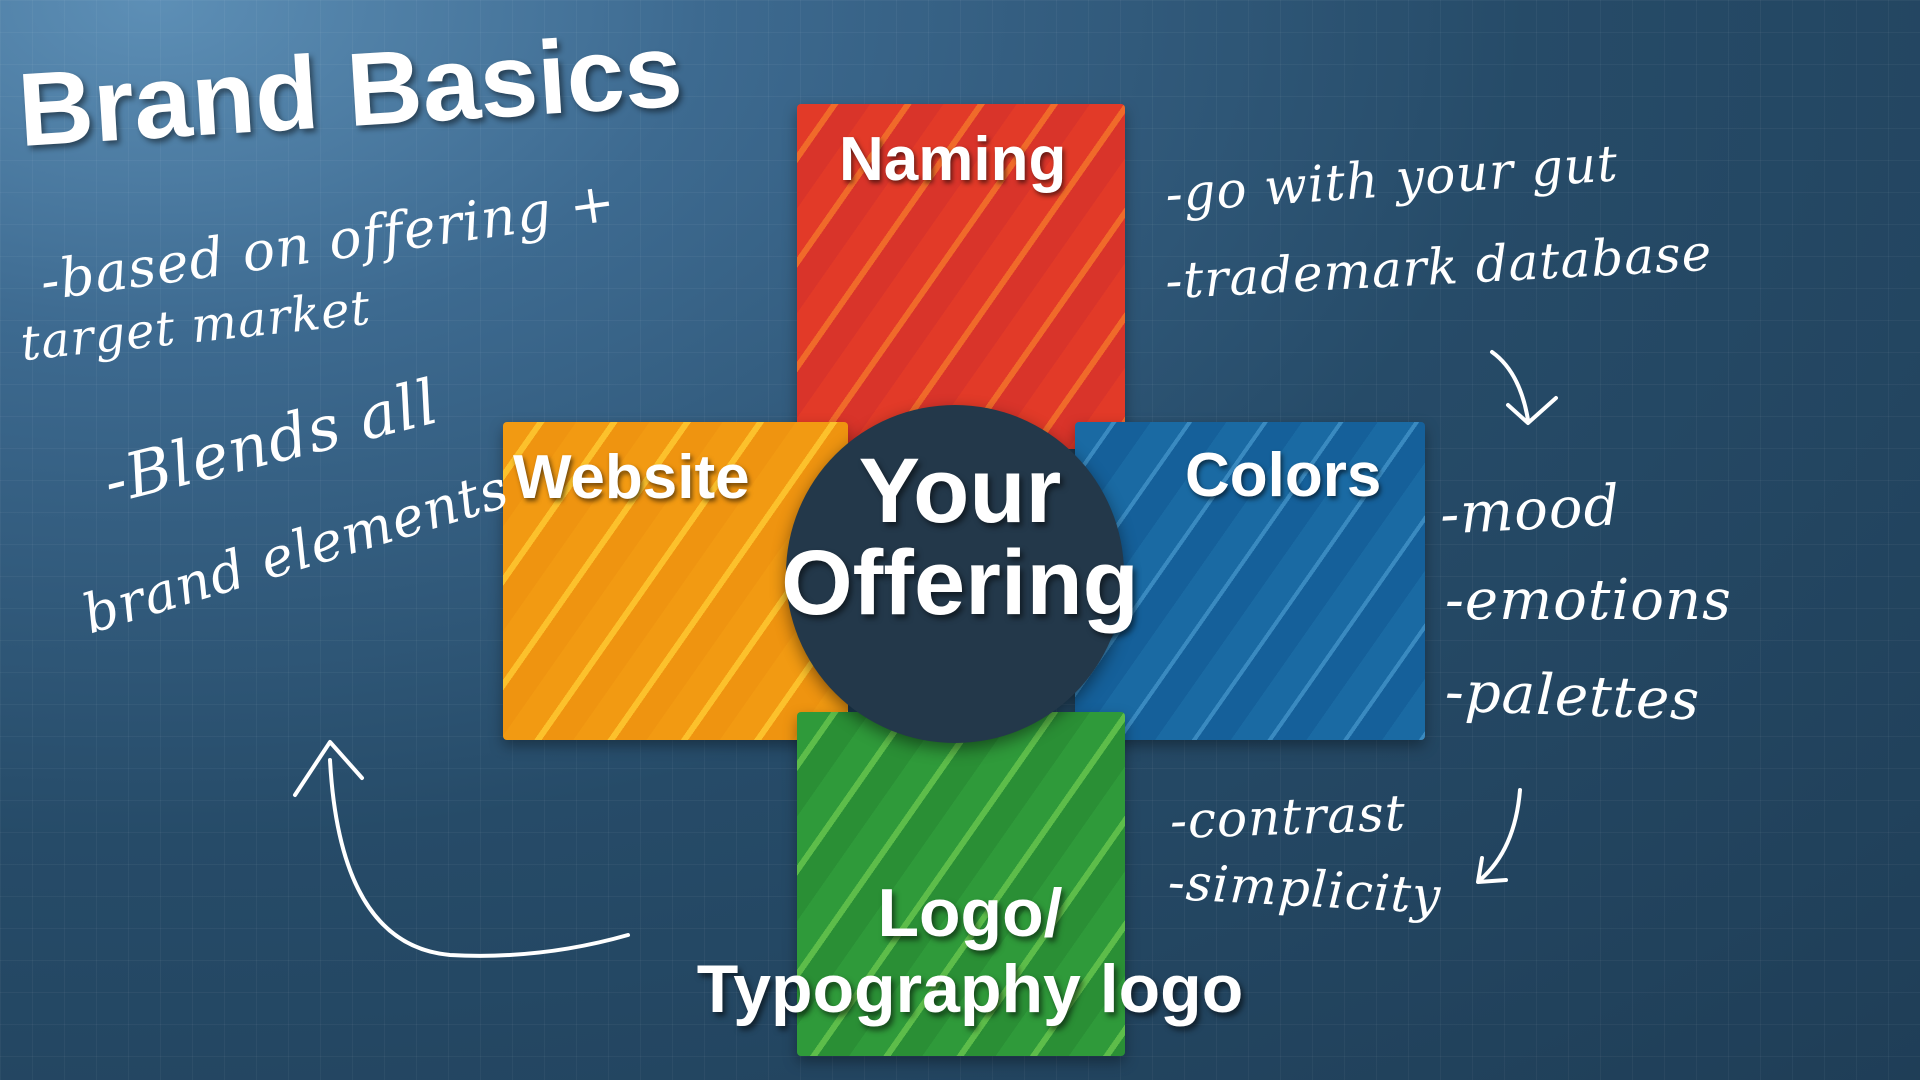  Describe the element at coordinates (1499, 836) in the screenshot. I see `arrow-curved-to-logo-notes` at that location.